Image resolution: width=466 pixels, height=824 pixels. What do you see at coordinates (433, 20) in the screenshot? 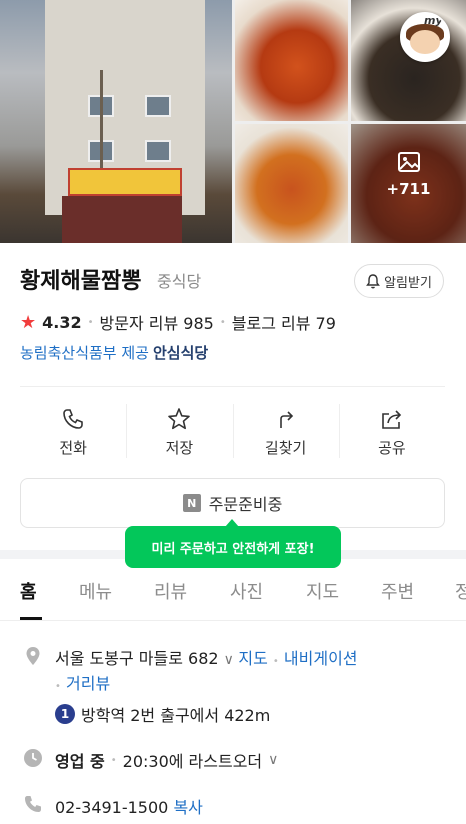
I see `my-badge-text: my` at bounding box center [433, 20].